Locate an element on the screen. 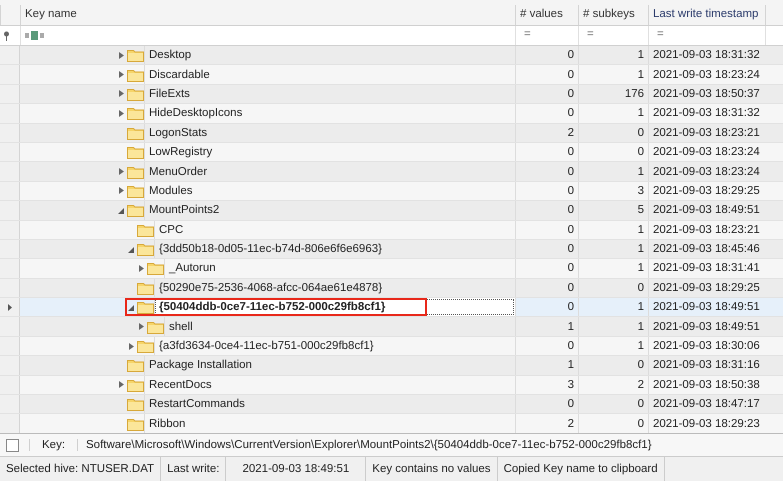 The width and height of the screenshot is (783, 481). row-indicator-icon is located at coordinates (10, 307).